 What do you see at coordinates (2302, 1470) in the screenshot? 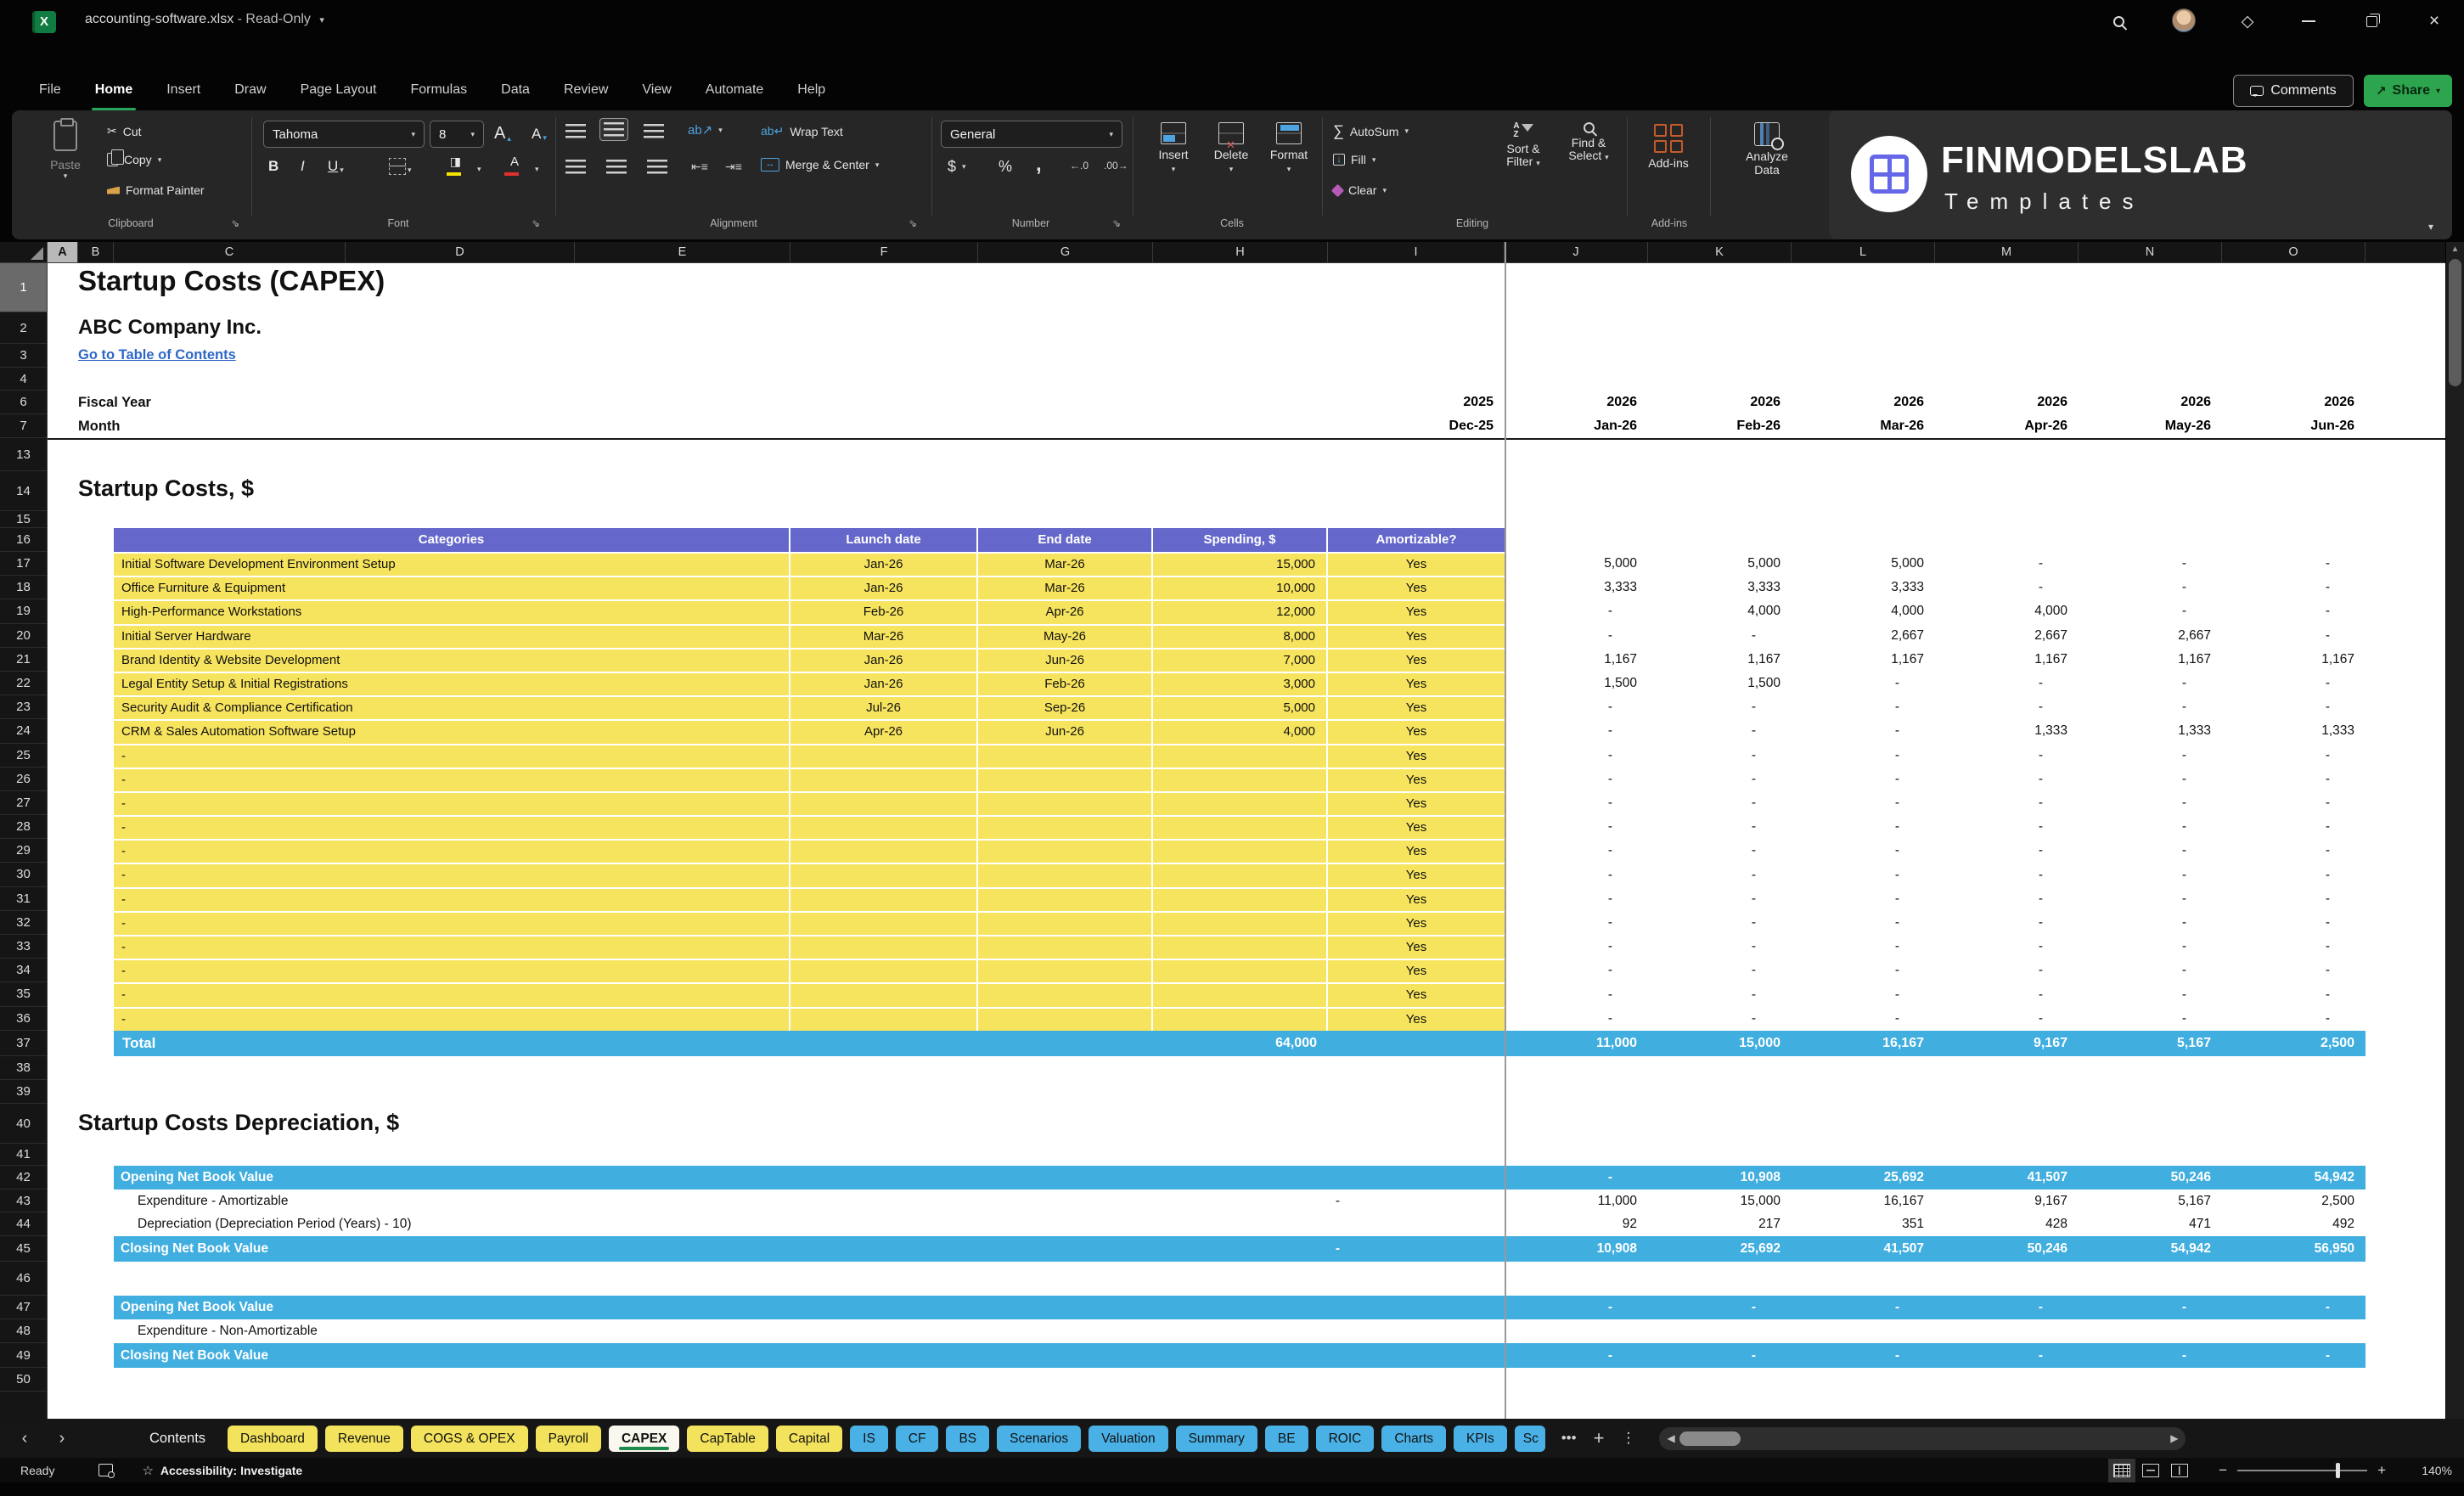
I see `zoom-slider` at bounding box center [2302, 1470].